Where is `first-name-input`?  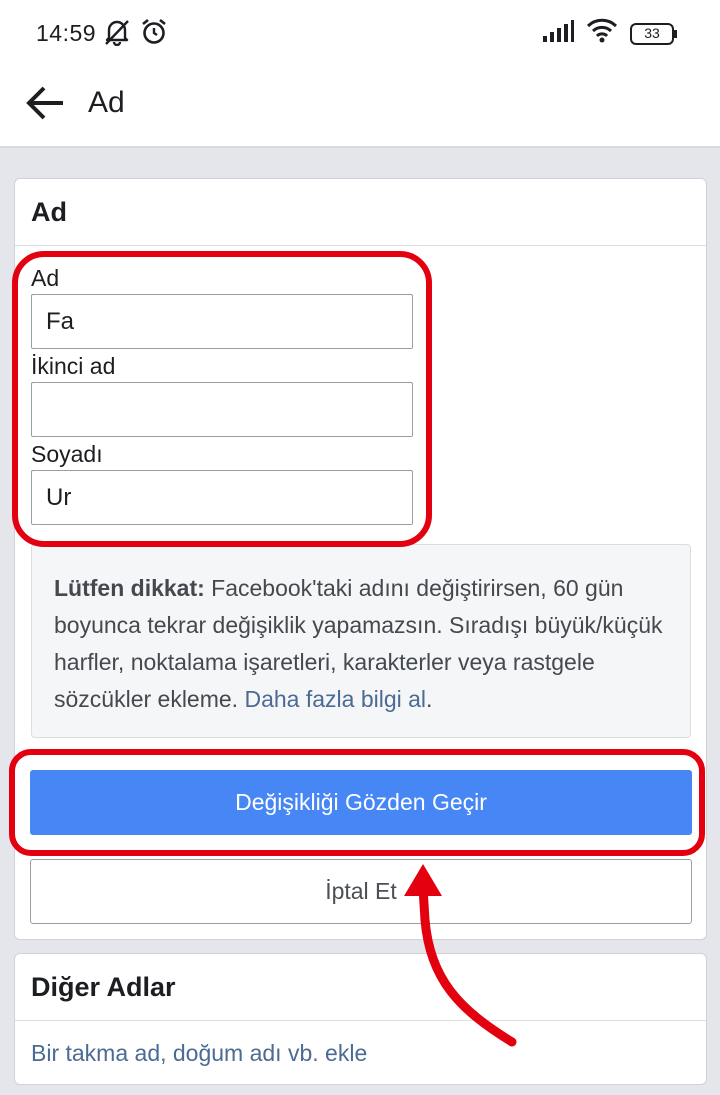
first-name-input is located at coordinates (222, 321).